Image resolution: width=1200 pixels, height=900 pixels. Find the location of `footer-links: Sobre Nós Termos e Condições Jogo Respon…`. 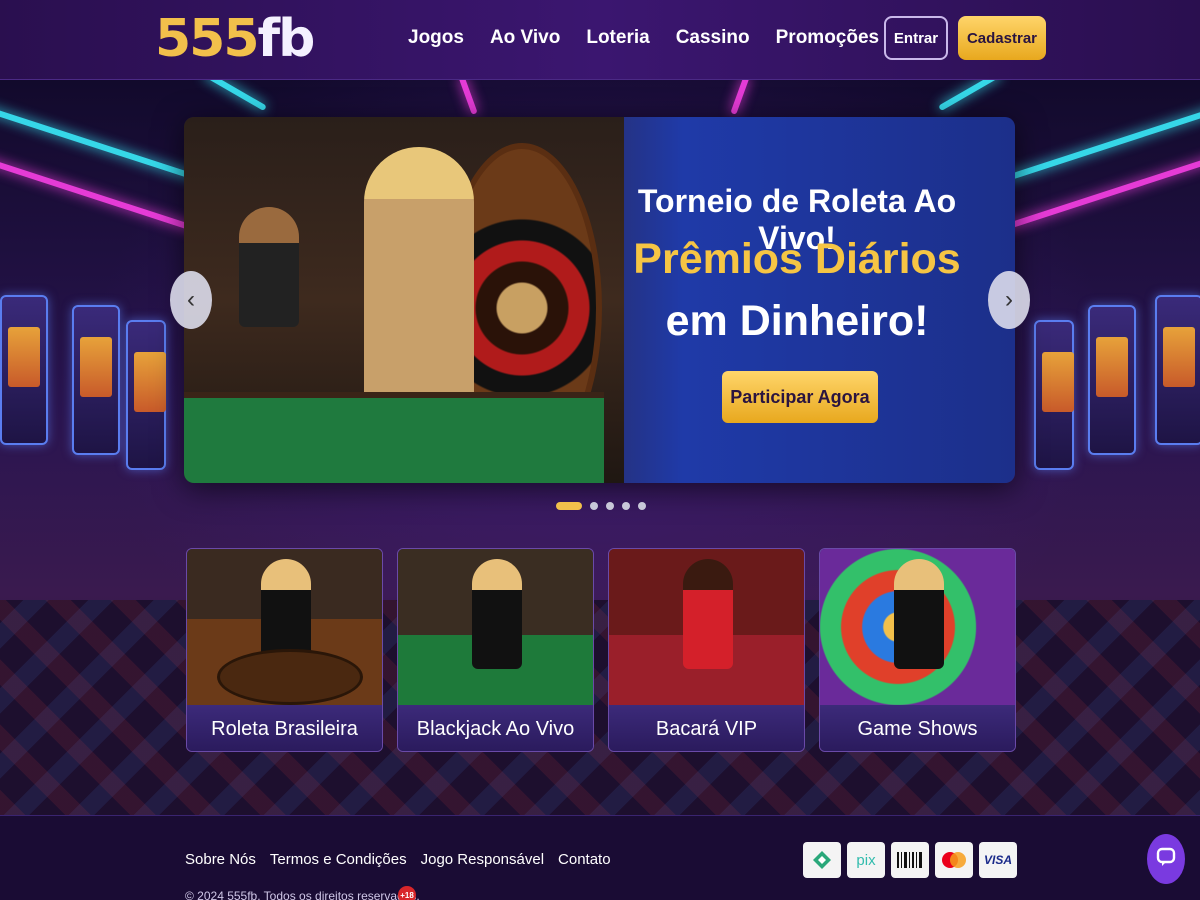

footer-links: Sobre Nós Termos e Condições Jogo Respon… is located at coordinates (398, 859).